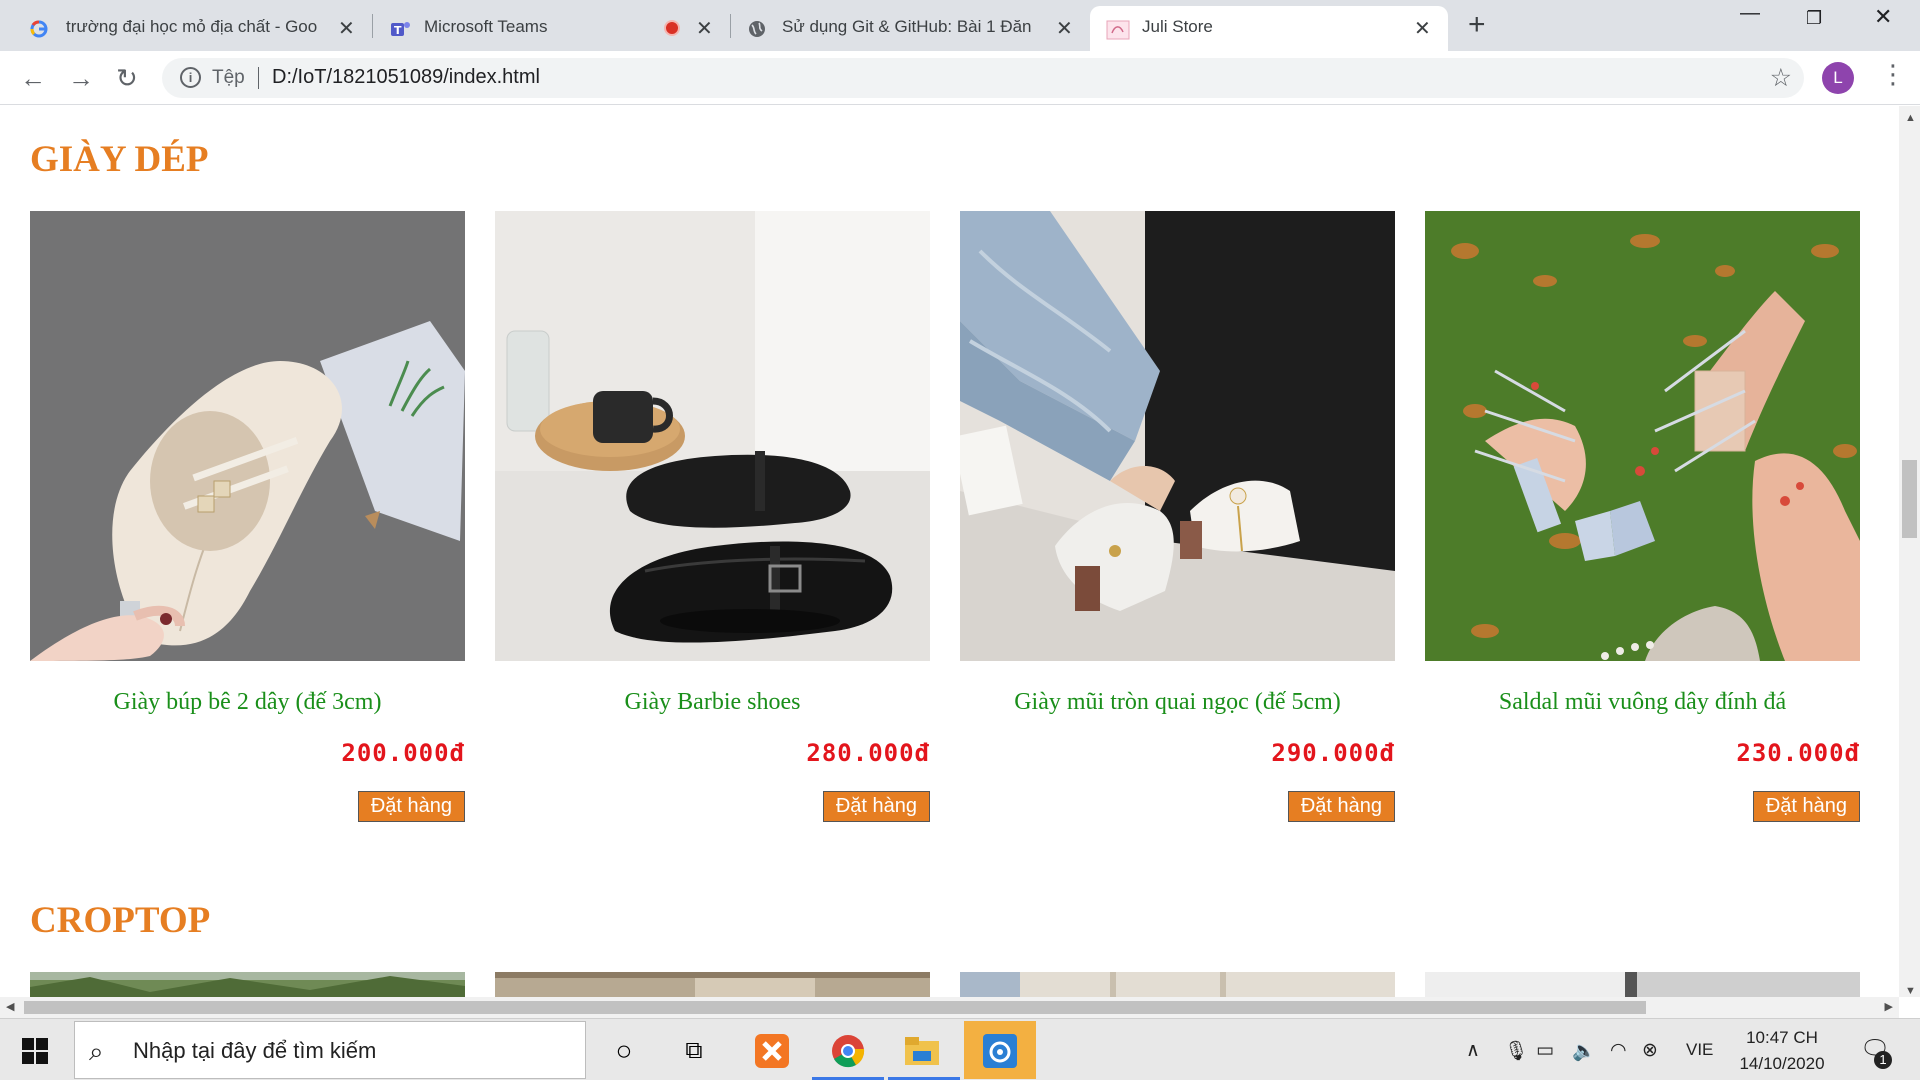 The width and height of the screenshot is (1920, 1081). I want to click on back-icon: ←, so click(33, 78).